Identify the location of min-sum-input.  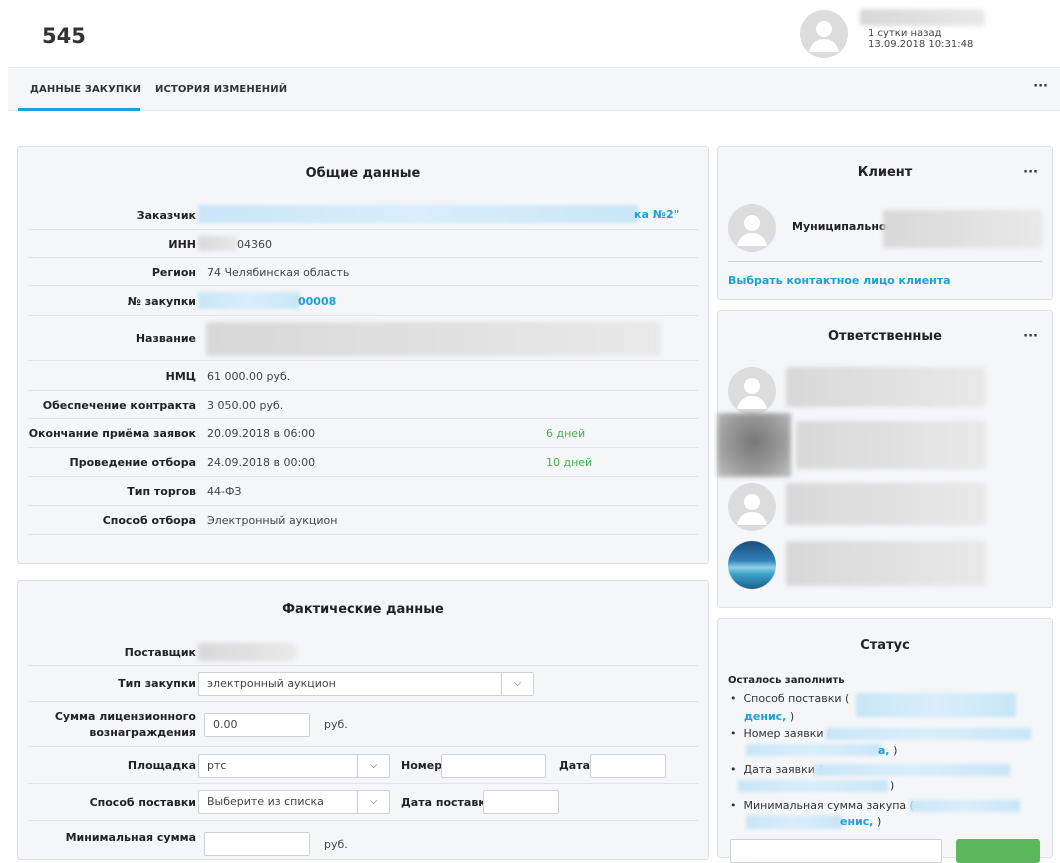
(257, 844).